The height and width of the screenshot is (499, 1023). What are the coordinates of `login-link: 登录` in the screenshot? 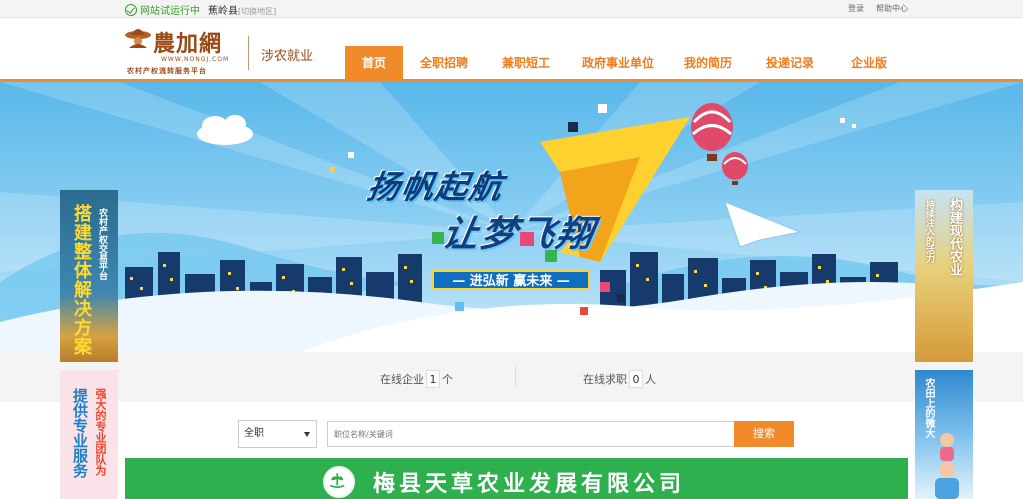 It's located at (856, 8).